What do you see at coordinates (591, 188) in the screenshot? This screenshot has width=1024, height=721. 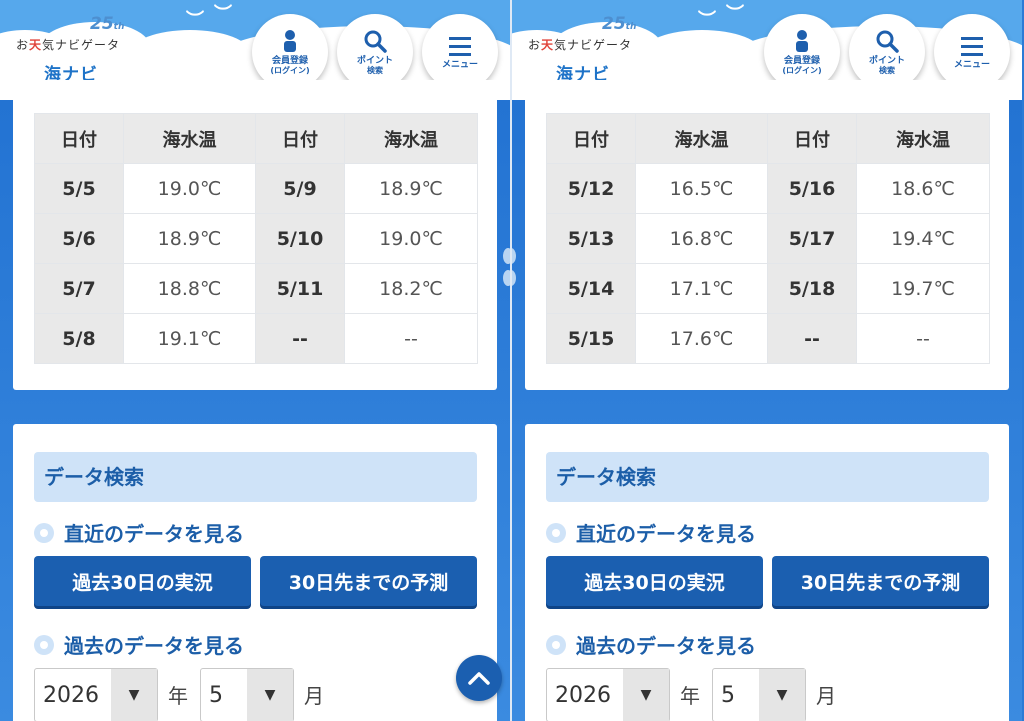 I see `date-cell: 5/12` at bounding box center [591, 188].